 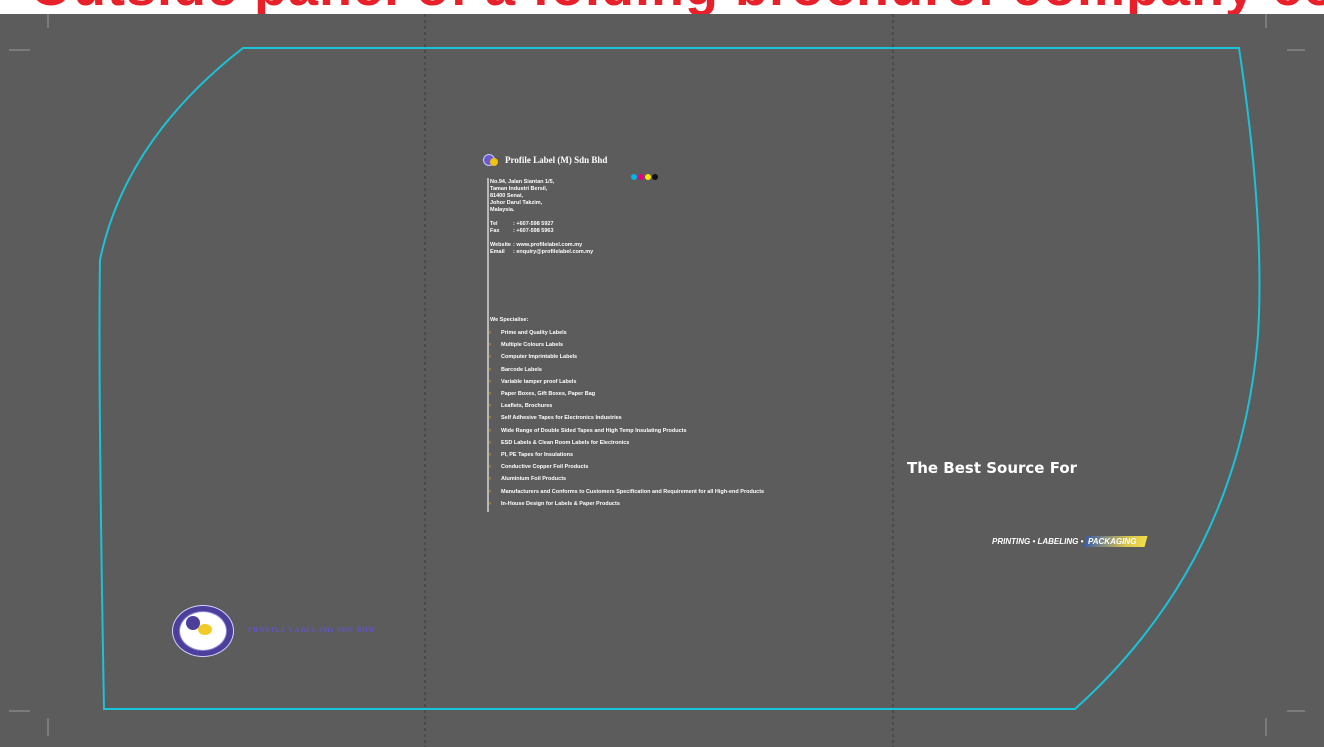 I want to click on list-item: › Multiple Colours Labels, so click(x=626, y=345).